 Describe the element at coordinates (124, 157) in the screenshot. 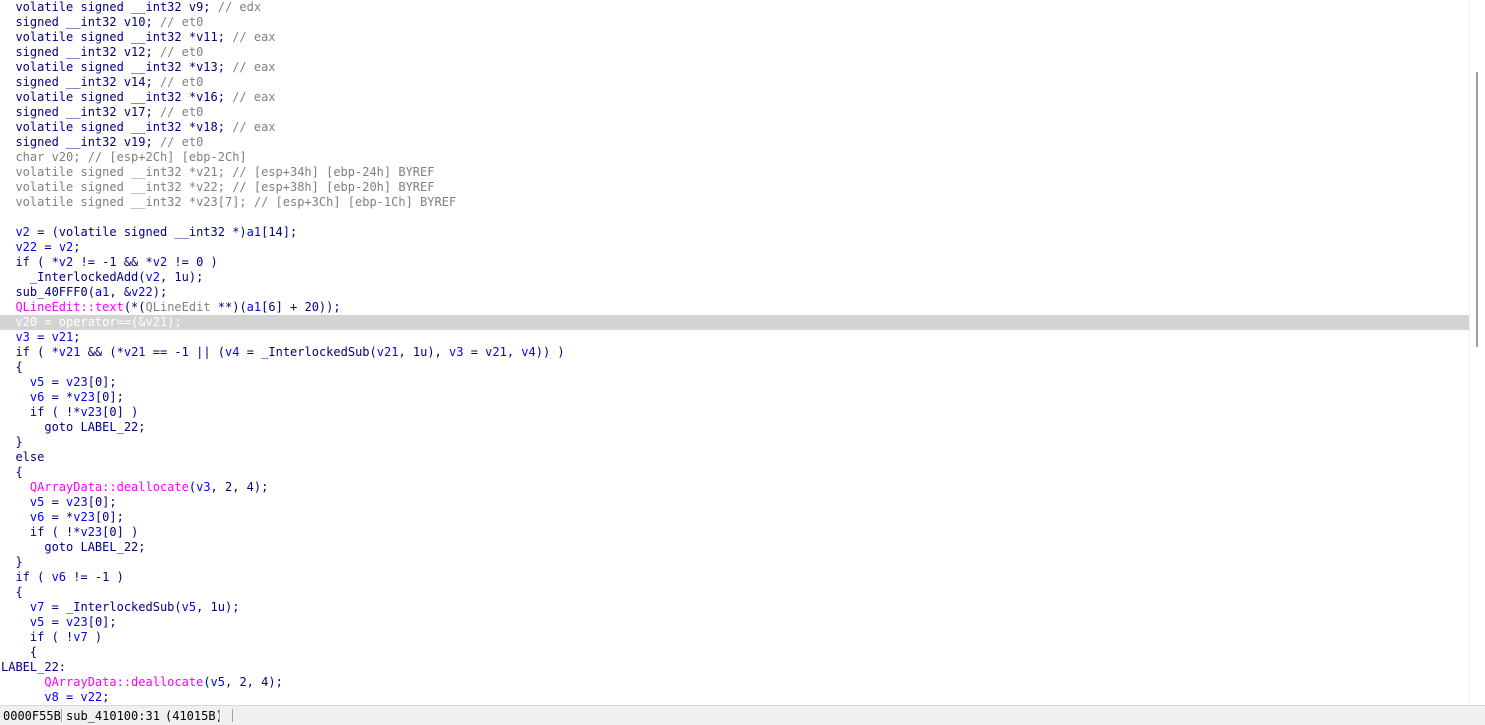

I see `comment-text: char v20; // [esp+2Ch] [ebp-2Ch]` at that location.